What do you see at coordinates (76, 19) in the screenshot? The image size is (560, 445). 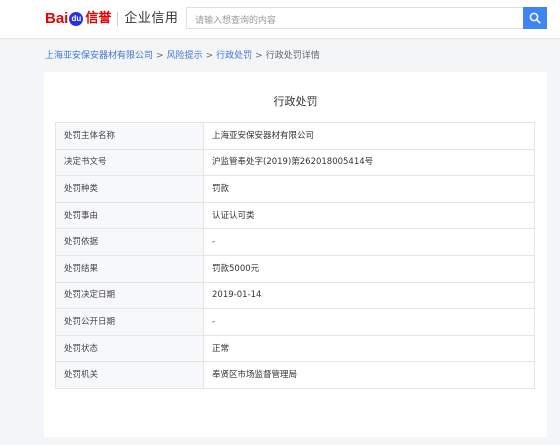 I see `baidu-paw-icon: du` at bounding box center [76, 19].